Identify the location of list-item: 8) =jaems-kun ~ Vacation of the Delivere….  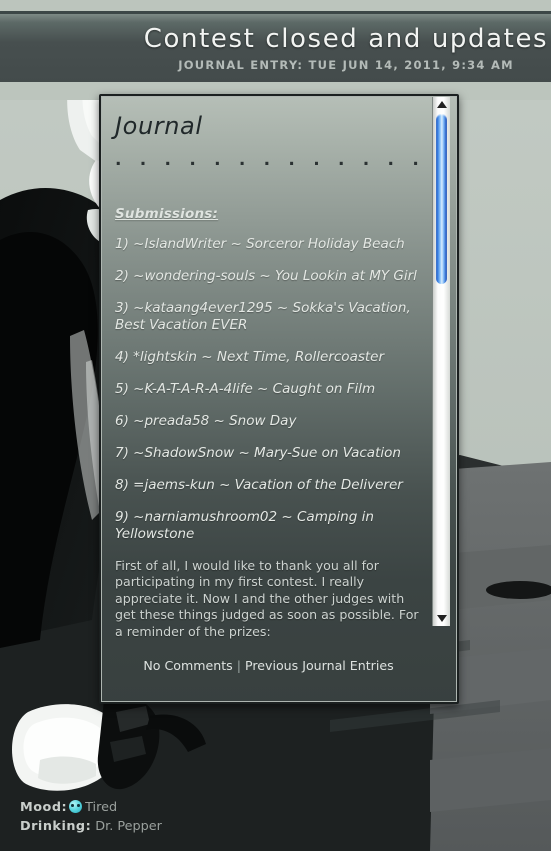
(259, 485).